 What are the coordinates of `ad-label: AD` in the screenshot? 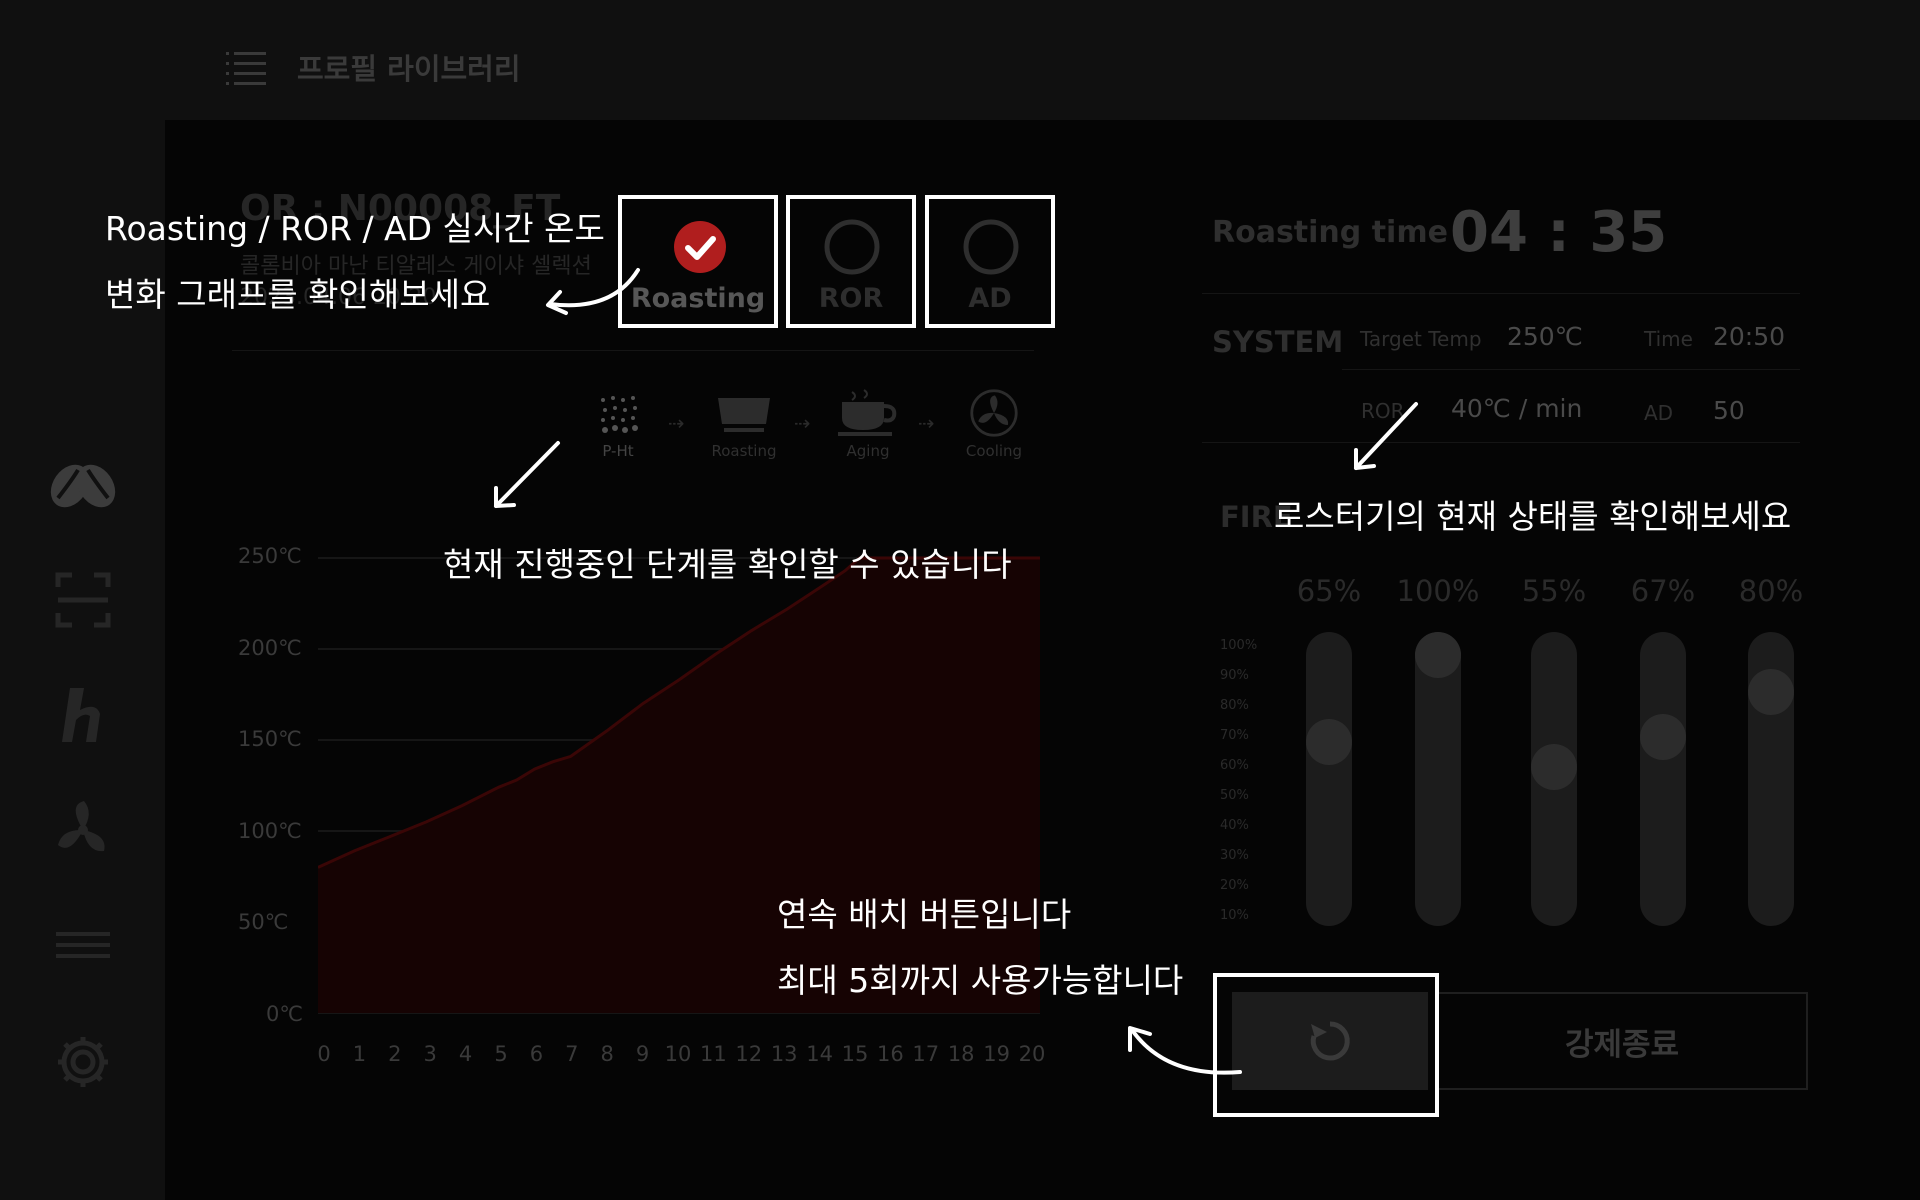 It's located at (1659, 413).